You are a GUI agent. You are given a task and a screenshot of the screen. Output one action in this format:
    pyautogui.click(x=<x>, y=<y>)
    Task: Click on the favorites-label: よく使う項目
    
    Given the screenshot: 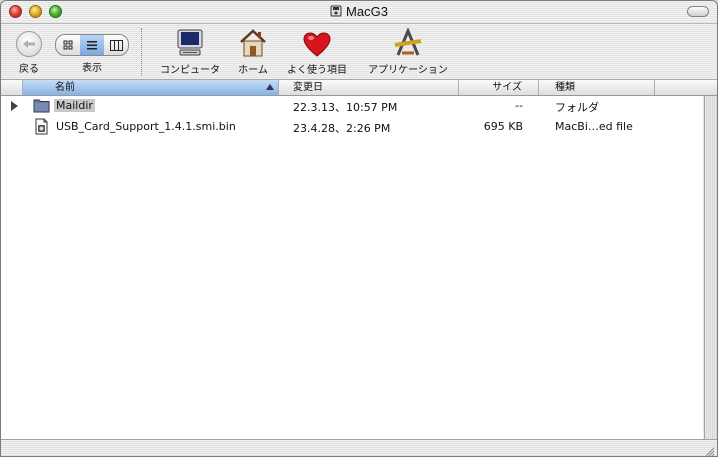 What is the action you would take?
    pyautogui.click(x=317, y=70)
    